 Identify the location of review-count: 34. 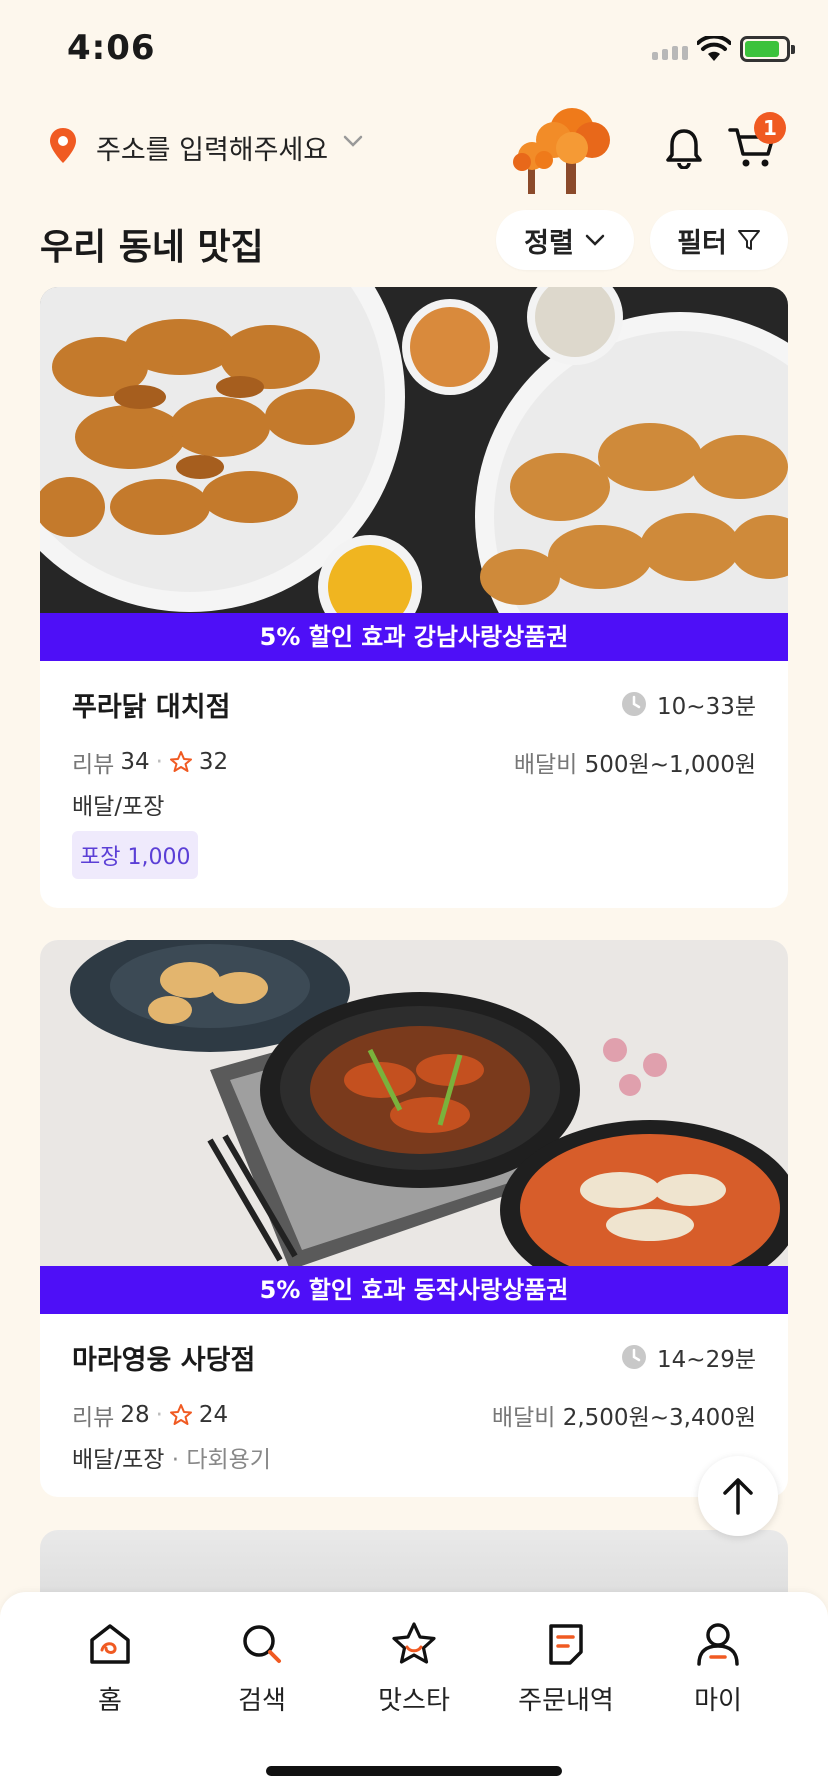
(135, 762).